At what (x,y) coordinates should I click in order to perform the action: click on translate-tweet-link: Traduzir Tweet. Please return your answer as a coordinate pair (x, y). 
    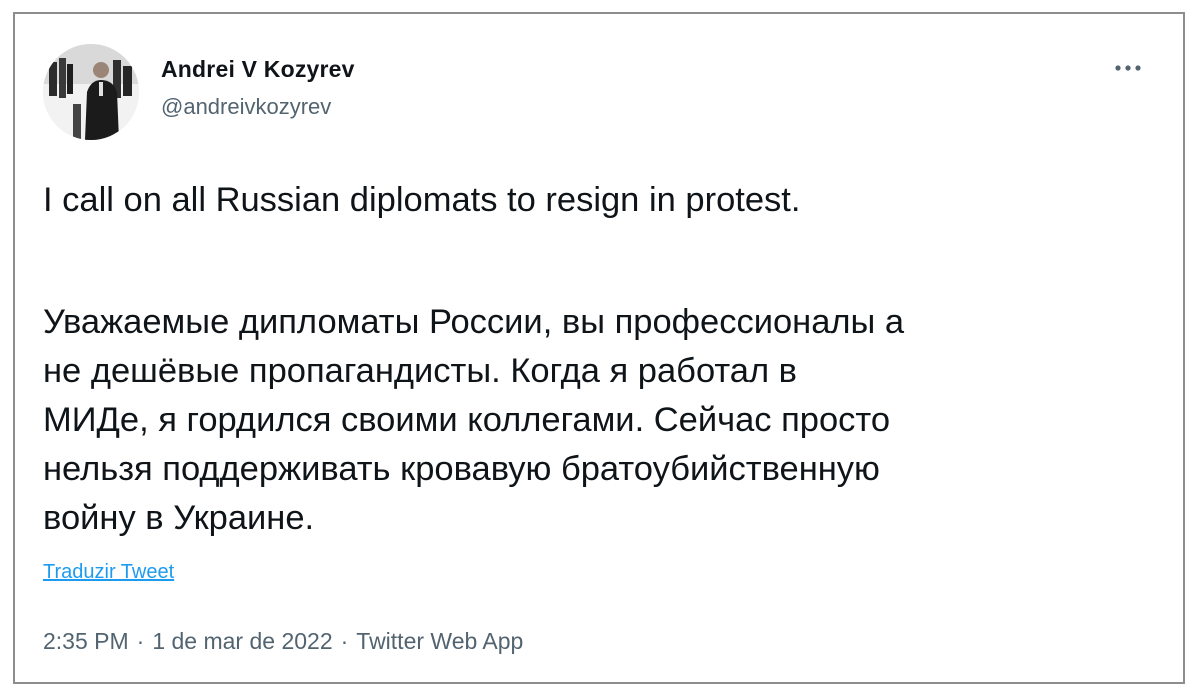
    Looking at the image, I should click on (108, 572).